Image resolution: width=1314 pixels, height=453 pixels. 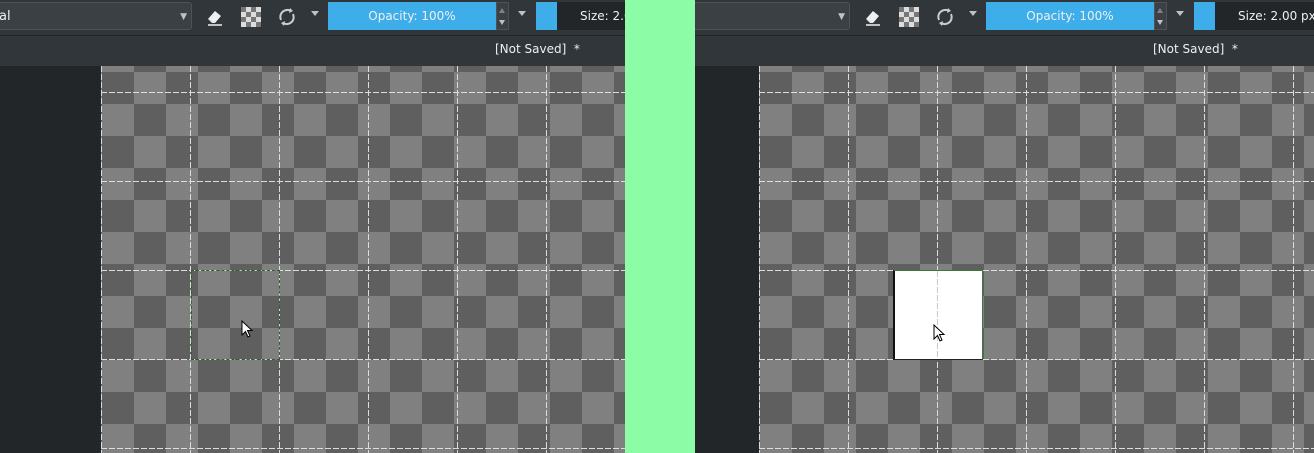 I want to click on selection-marquee, so click(x=235, y=315).